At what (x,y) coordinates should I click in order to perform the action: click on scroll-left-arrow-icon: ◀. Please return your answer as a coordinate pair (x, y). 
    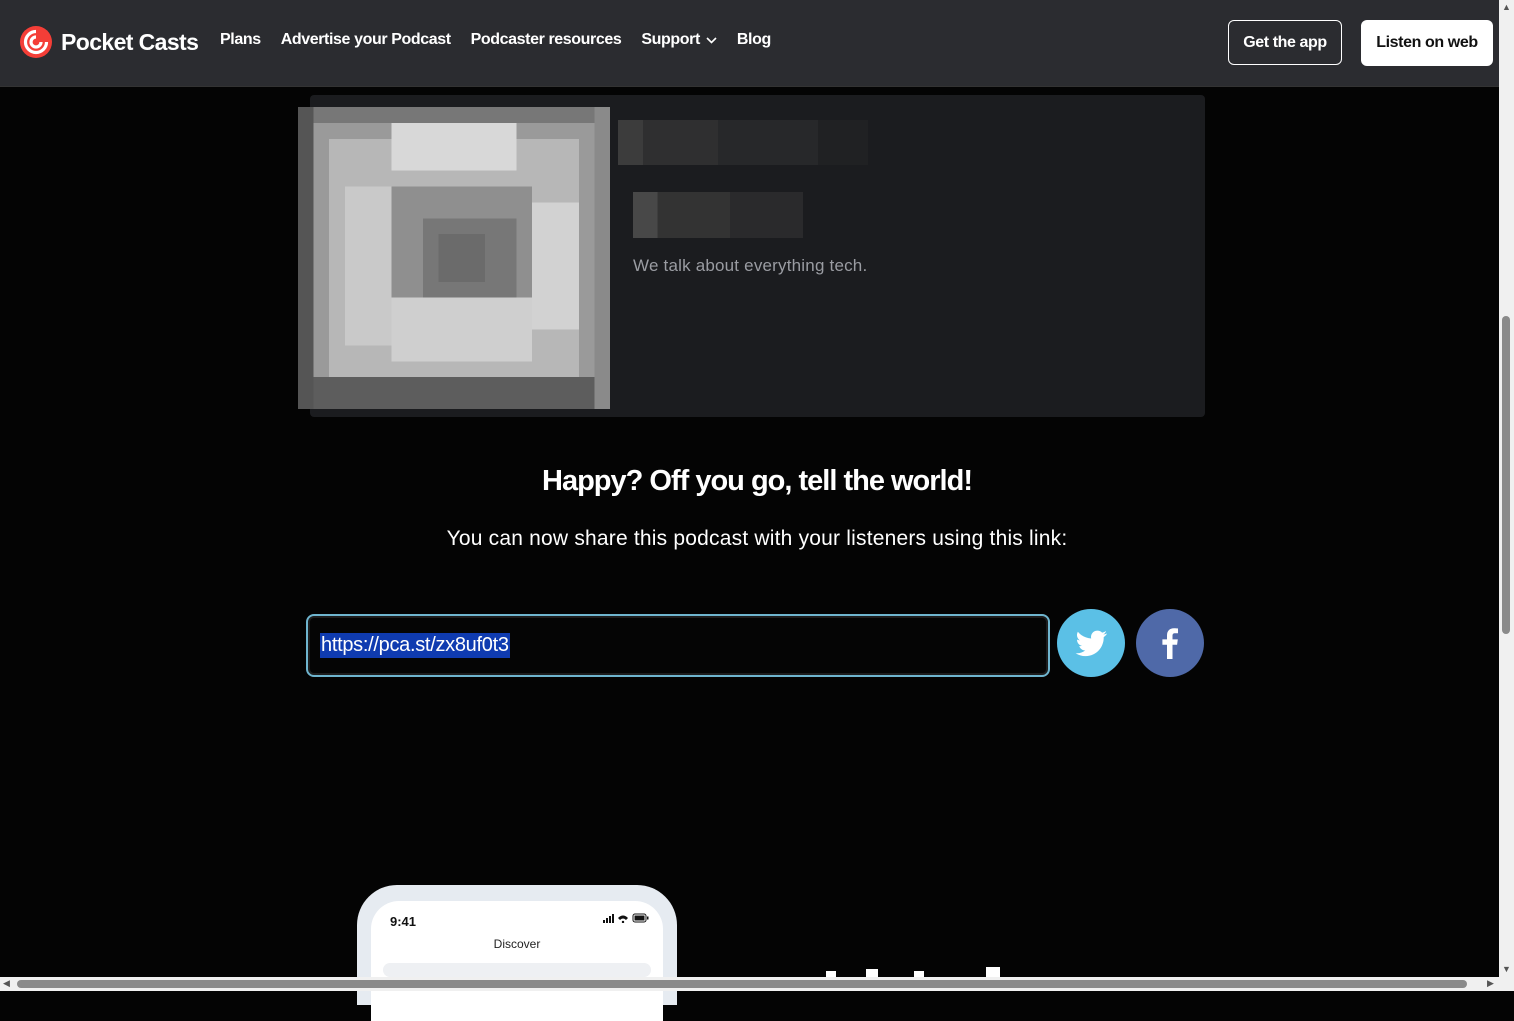
    Looking at the image, I should click on (6, 983).